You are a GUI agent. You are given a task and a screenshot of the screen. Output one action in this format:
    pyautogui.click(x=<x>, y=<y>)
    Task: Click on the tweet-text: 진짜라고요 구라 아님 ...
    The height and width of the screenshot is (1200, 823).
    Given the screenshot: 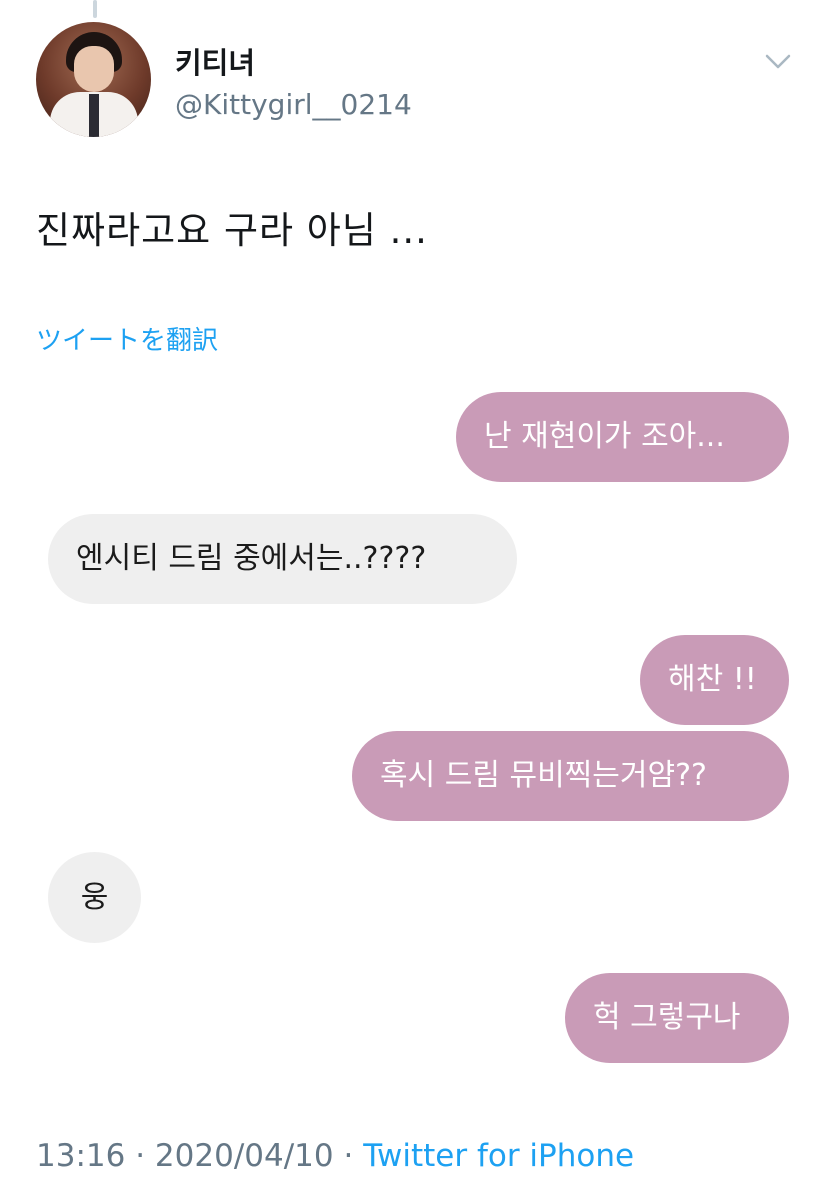 What is the action you would take?
    pyautogui.click(x=232, y=230)
    